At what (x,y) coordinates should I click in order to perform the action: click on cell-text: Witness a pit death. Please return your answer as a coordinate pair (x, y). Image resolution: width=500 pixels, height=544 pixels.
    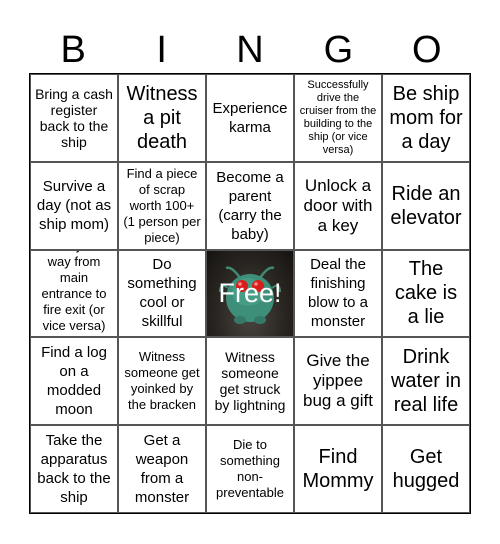
    Looking at the image, I should click on (162, 117).